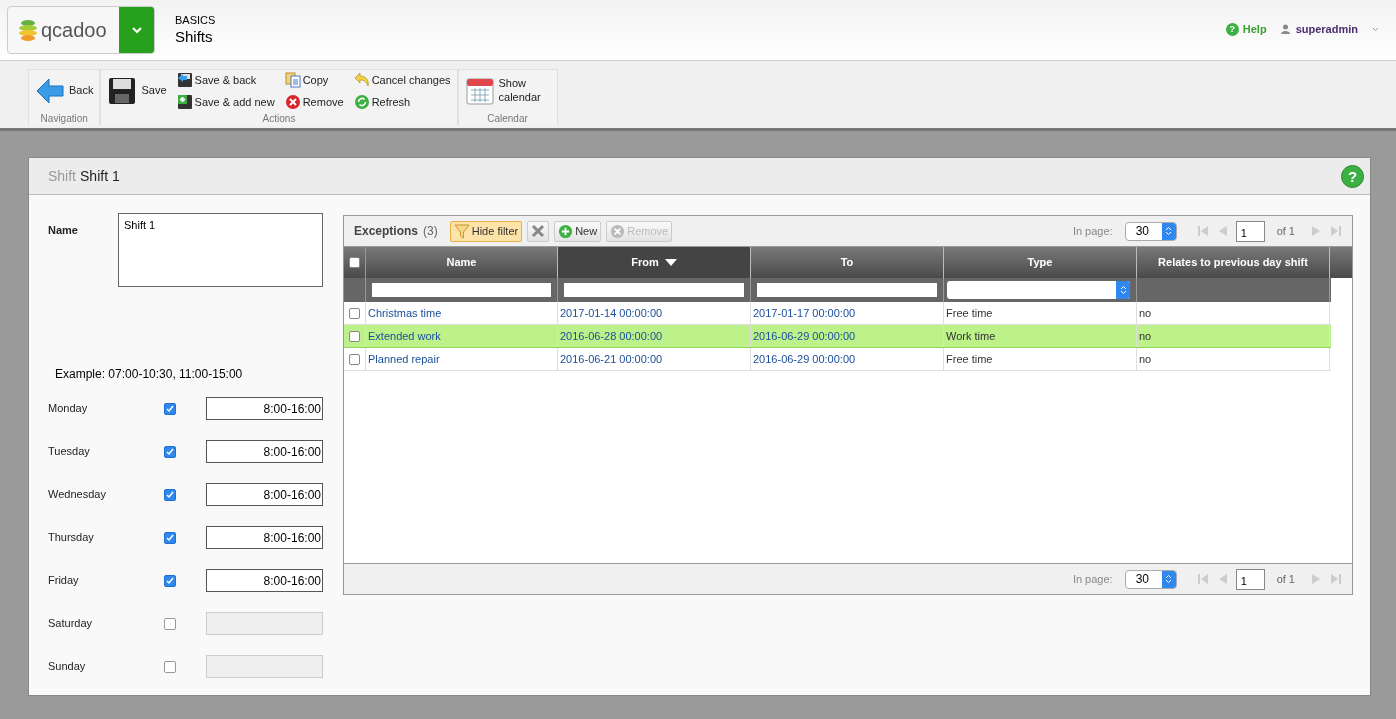 This screenshot has width=1396, height=719. What do you see at coordinates (279, 118) in the screenshot?
I see `toolbar-group-label: Actions` at bounding box center [279, 118].